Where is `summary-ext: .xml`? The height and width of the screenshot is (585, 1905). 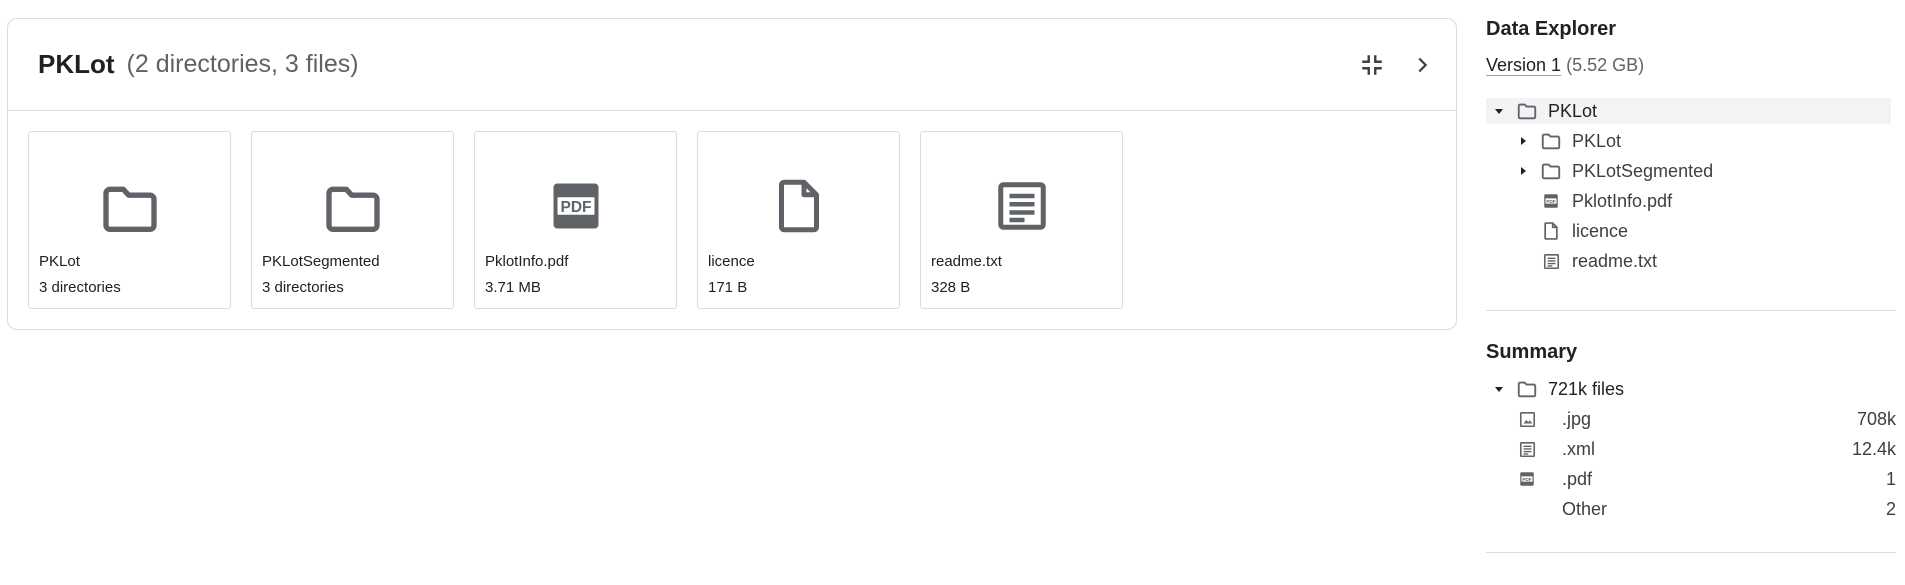
summary-ext: .xml is located at coordinates (1578, 448).